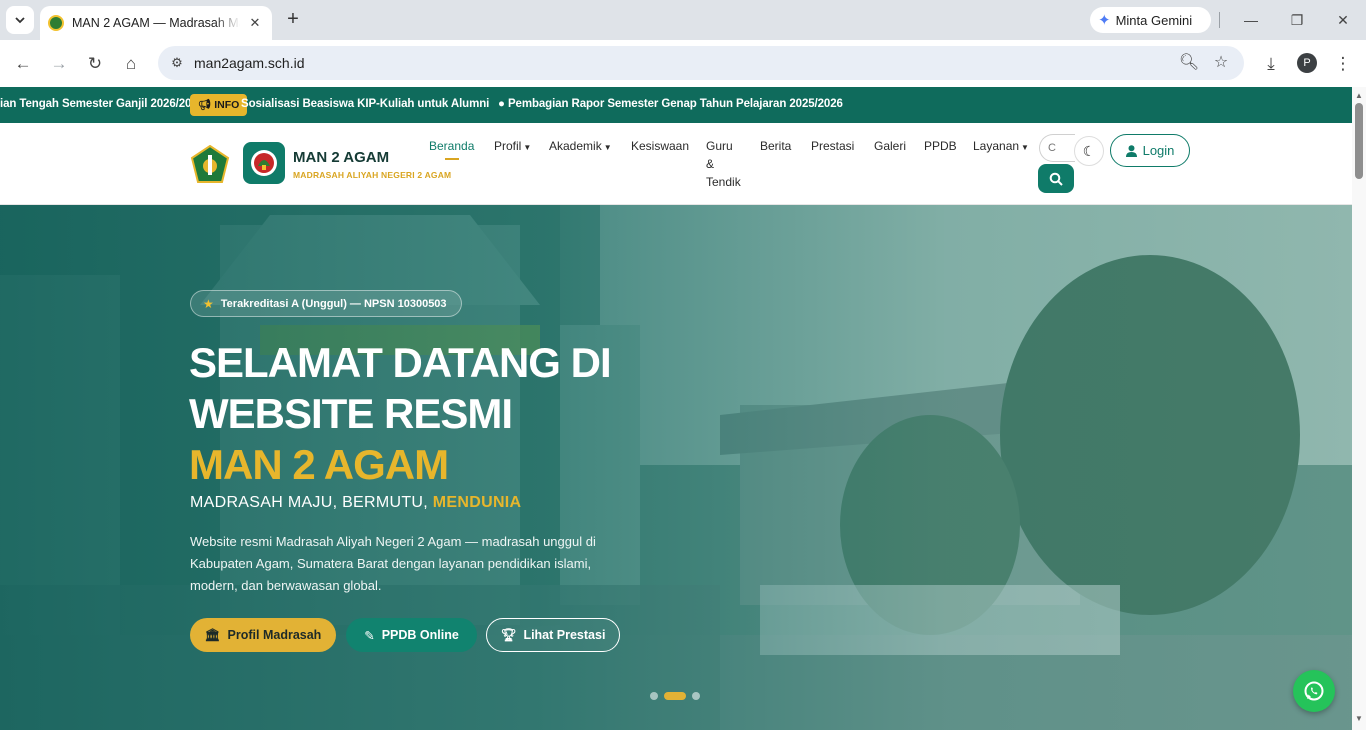  What do you see at coordinates (210, 165) in the screenshot?
I see `kemenag-logo-icon` at bounding box center [210, 165].